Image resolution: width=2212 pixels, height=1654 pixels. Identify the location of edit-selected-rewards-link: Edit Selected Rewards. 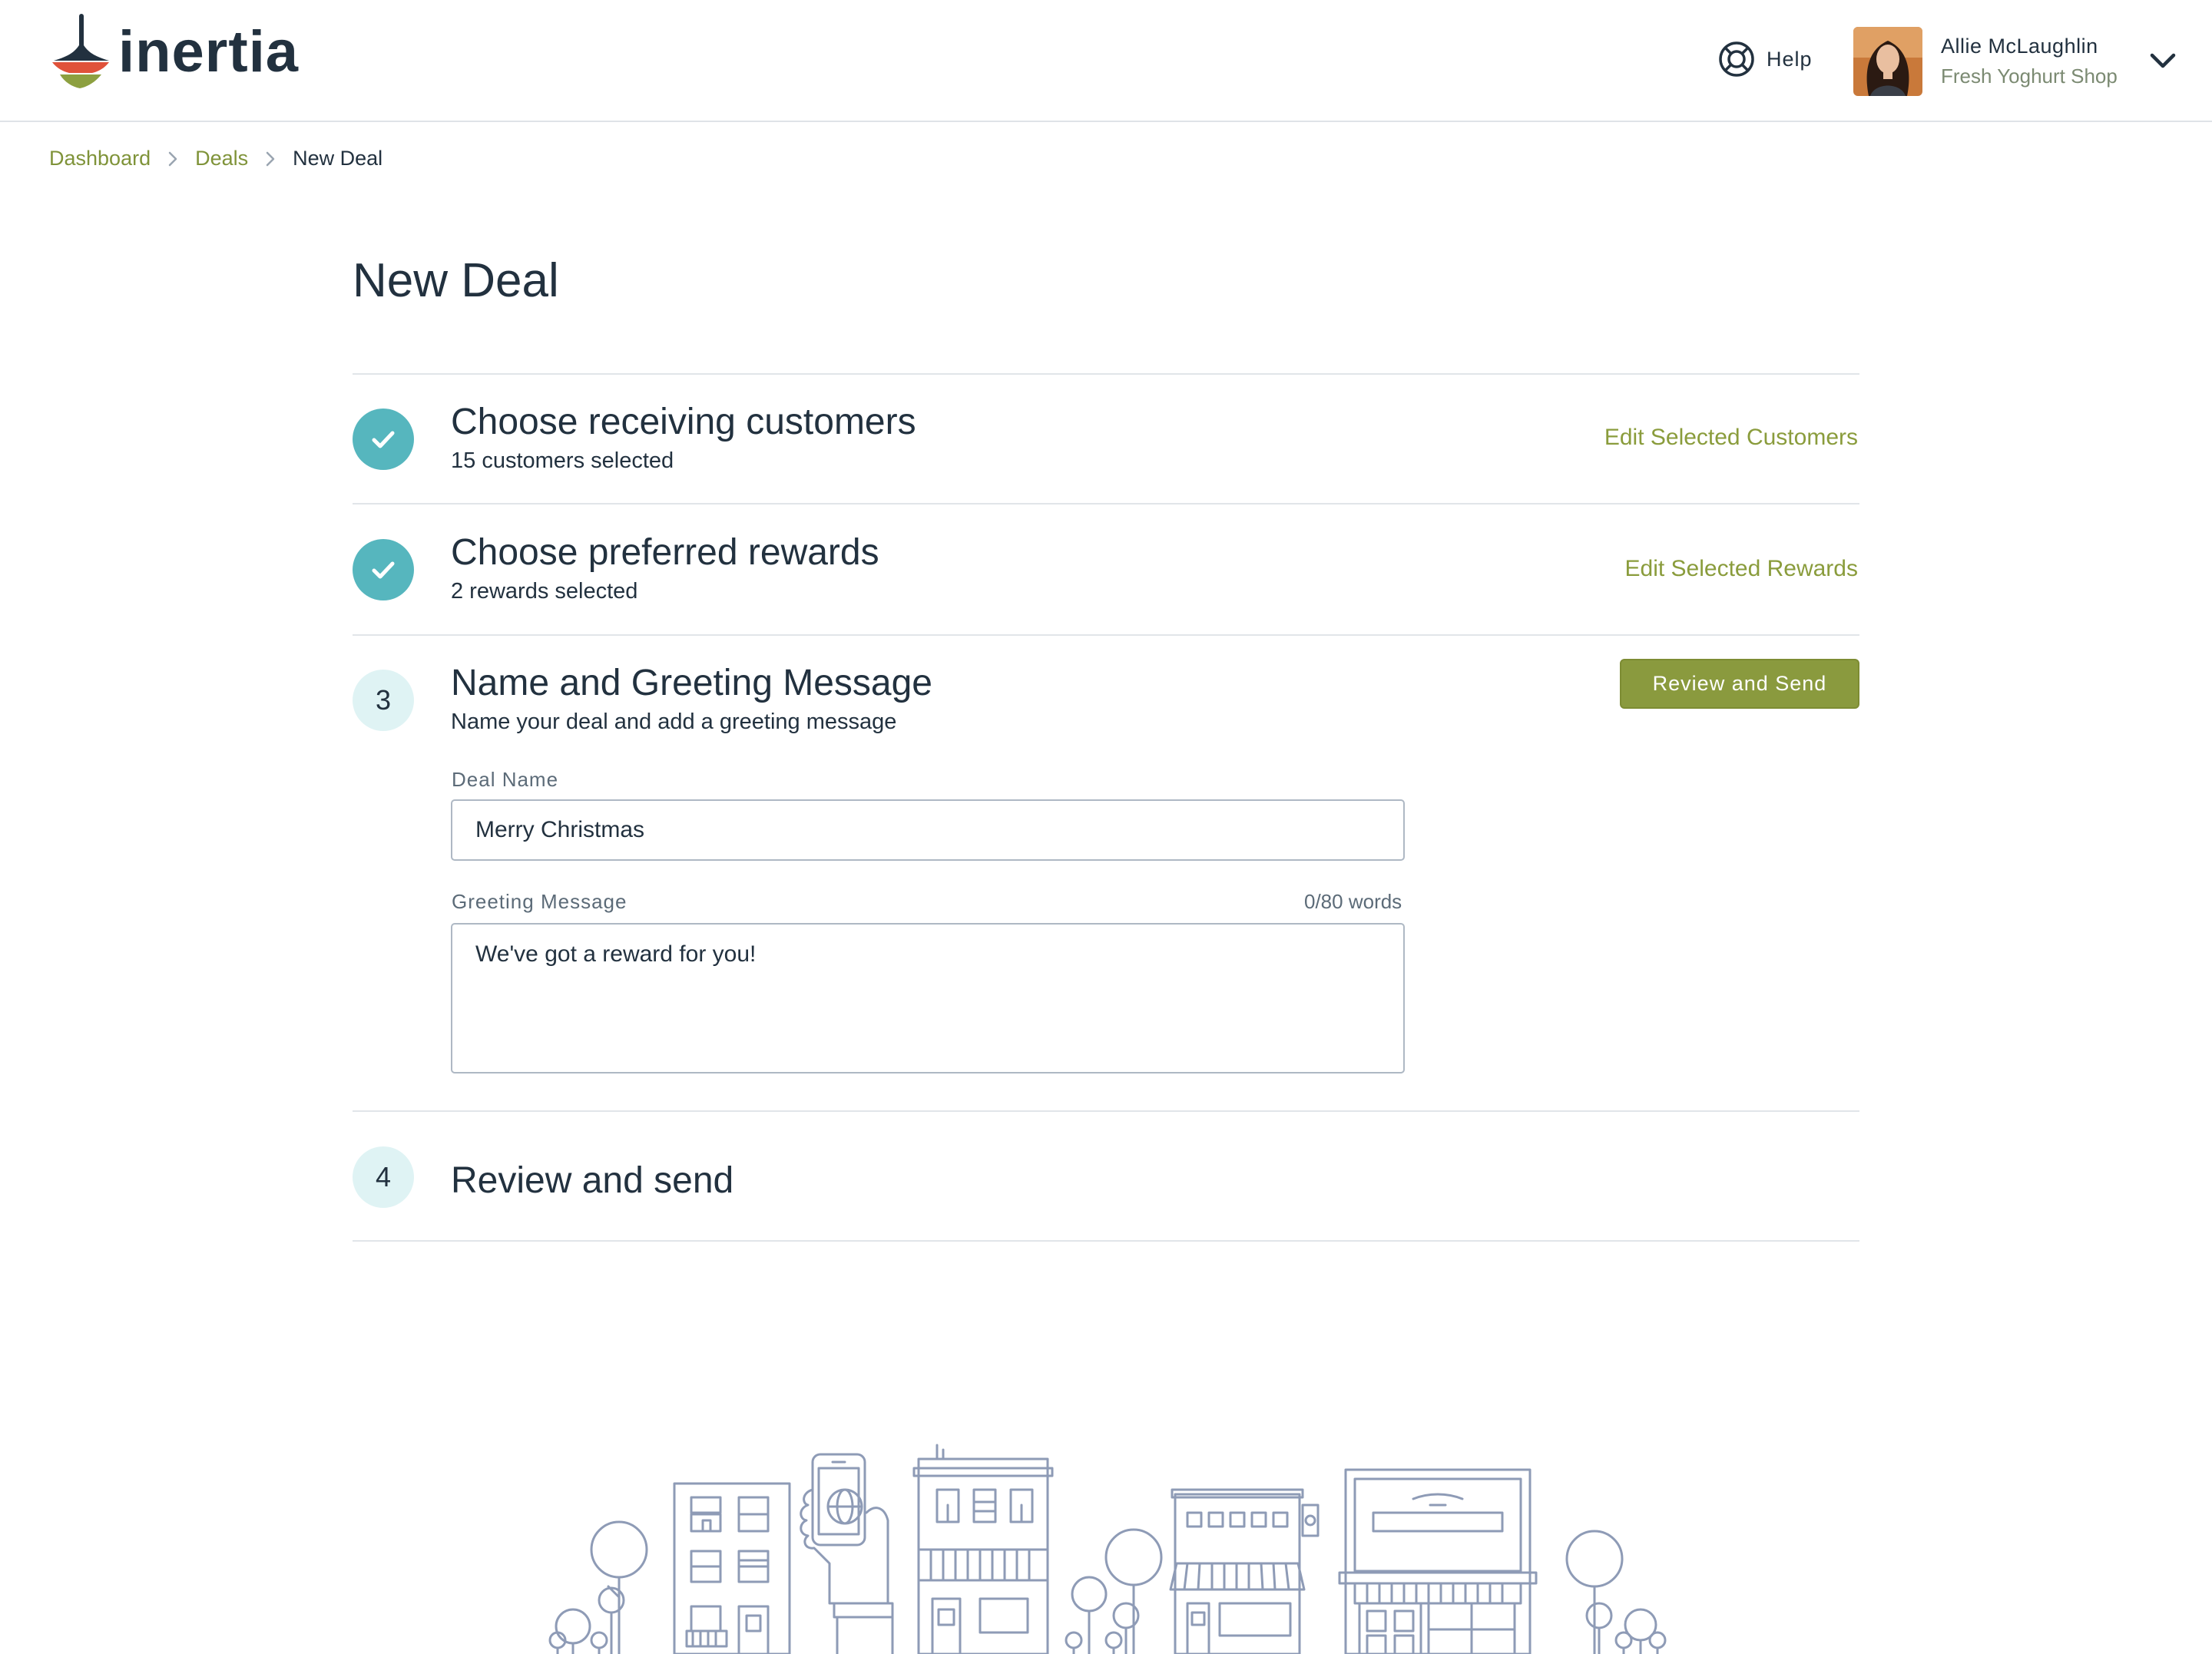
(1742, 569).